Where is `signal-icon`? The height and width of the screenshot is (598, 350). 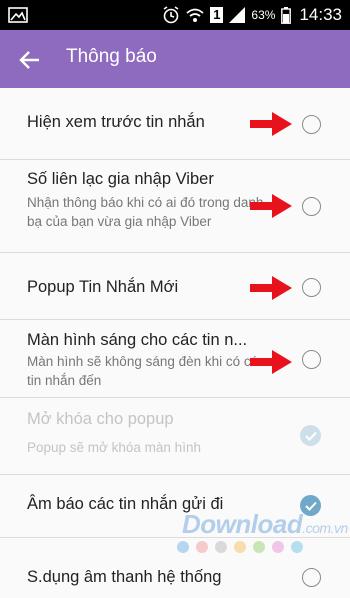
signal-icon is located at coordinates (237, 15).